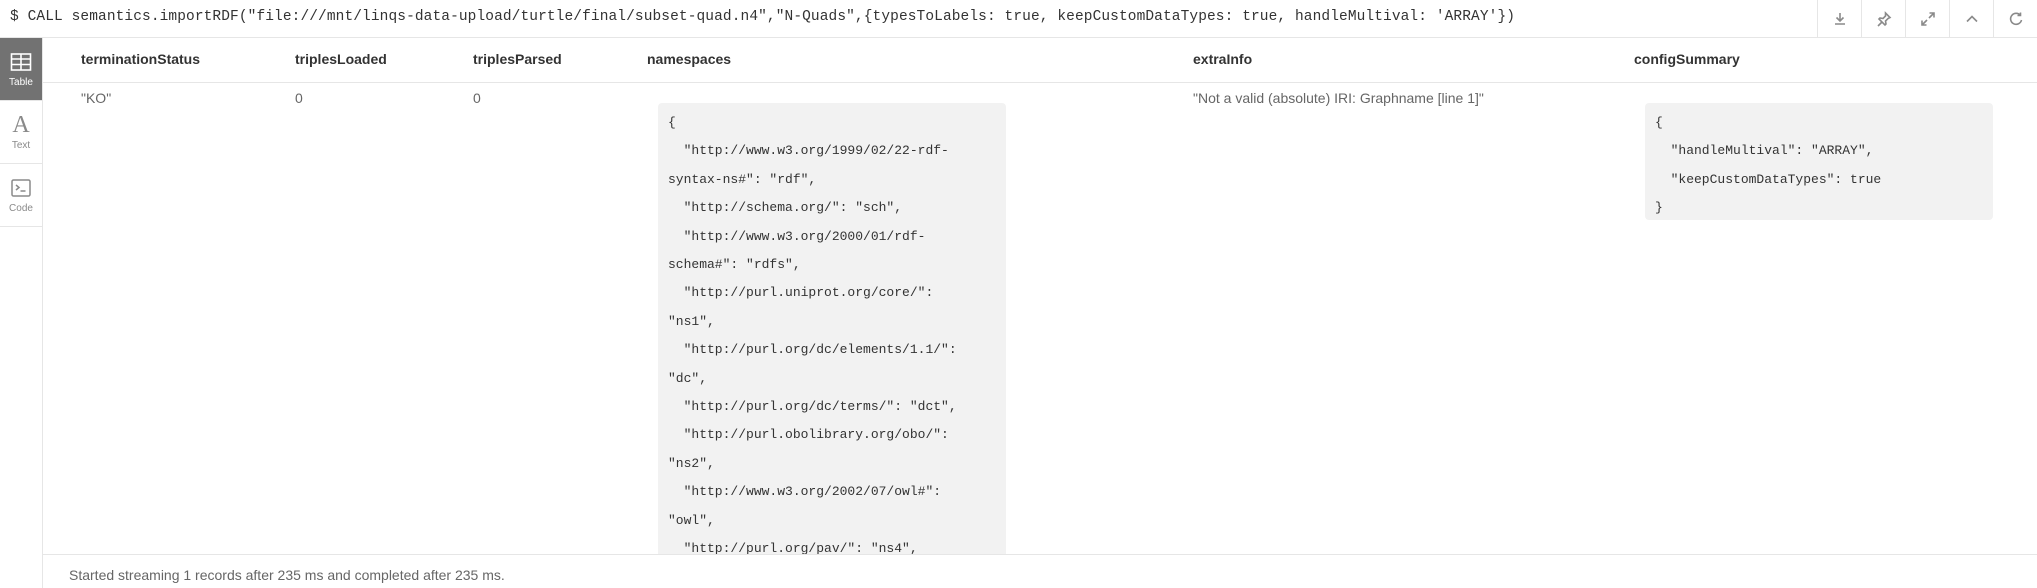 The width and height of the screenshot is (2037, 588). Describe the element at coordinates (21, 145) in the screenshot. I see `view-tab-label: Text` at that location.